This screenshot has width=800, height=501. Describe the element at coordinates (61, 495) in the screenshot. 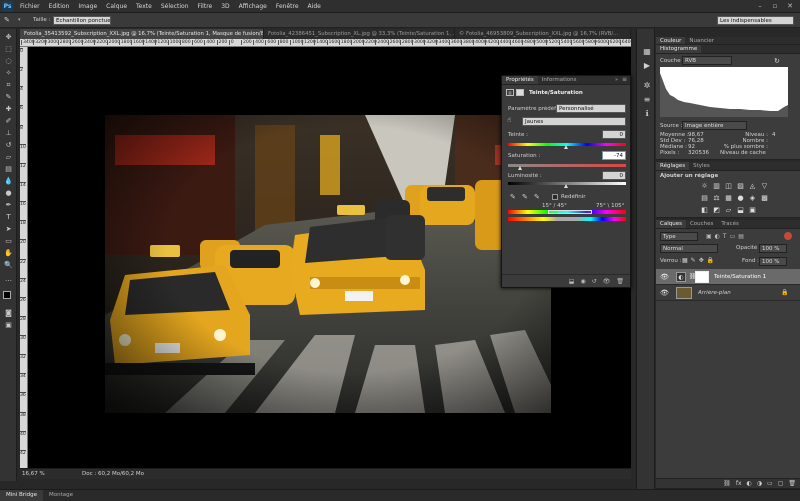

I see `tab-montage: Montage` at that location.